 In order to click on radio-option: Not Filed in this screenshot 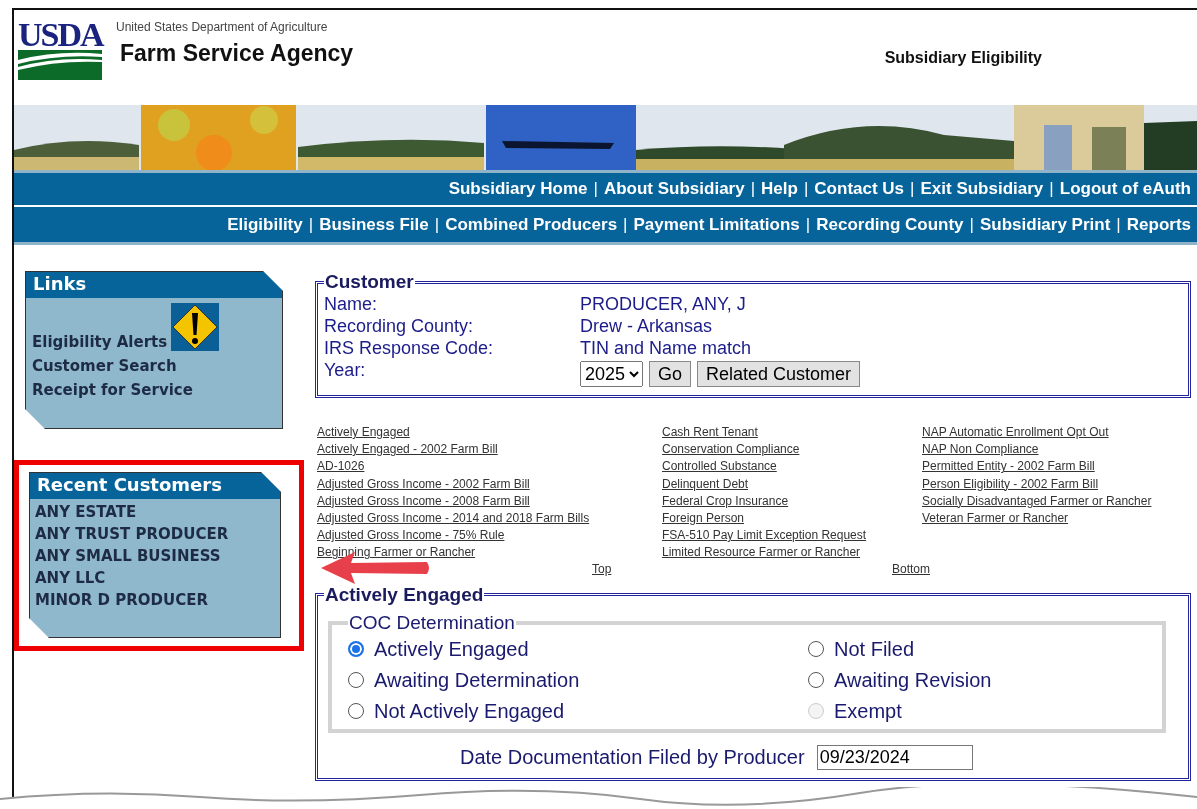, I will do `click(861, 649)`.